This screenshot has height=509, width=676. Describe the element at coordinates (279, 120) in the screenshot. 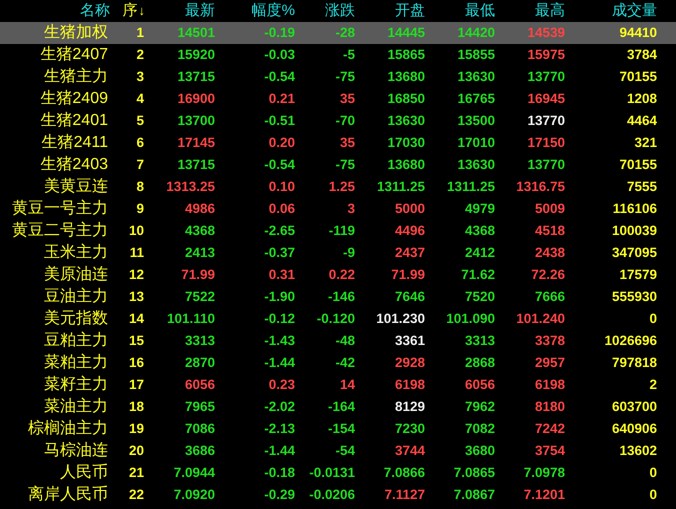

I see `percent-change: -0.51` at that location.